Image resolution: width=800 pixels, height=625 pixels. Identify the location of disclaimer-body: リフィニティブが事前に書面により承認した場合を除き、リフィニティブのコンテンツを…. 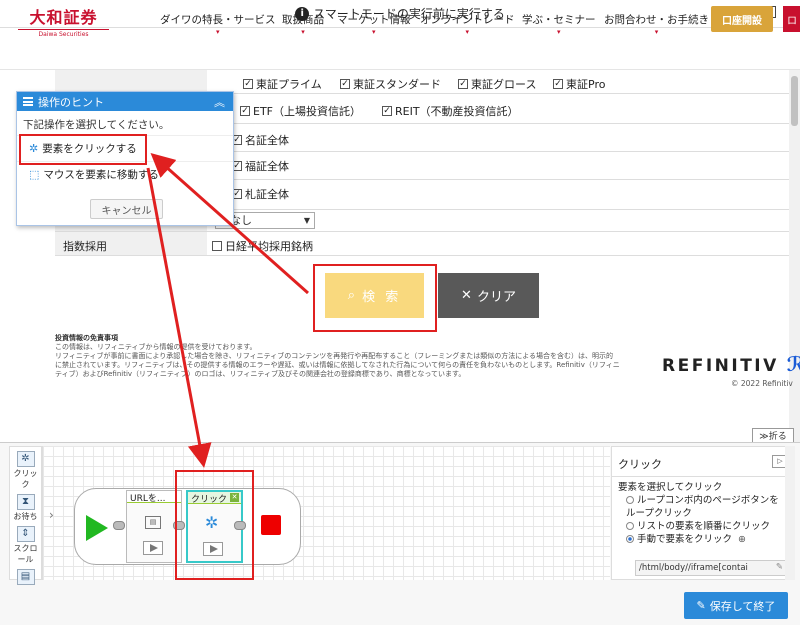
(337, 365).